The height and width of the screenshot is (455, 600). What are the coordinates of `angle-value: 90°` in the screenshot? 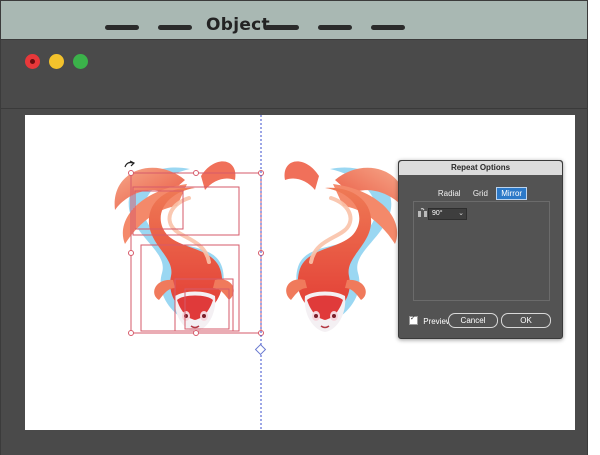 It's located at (437, 213).